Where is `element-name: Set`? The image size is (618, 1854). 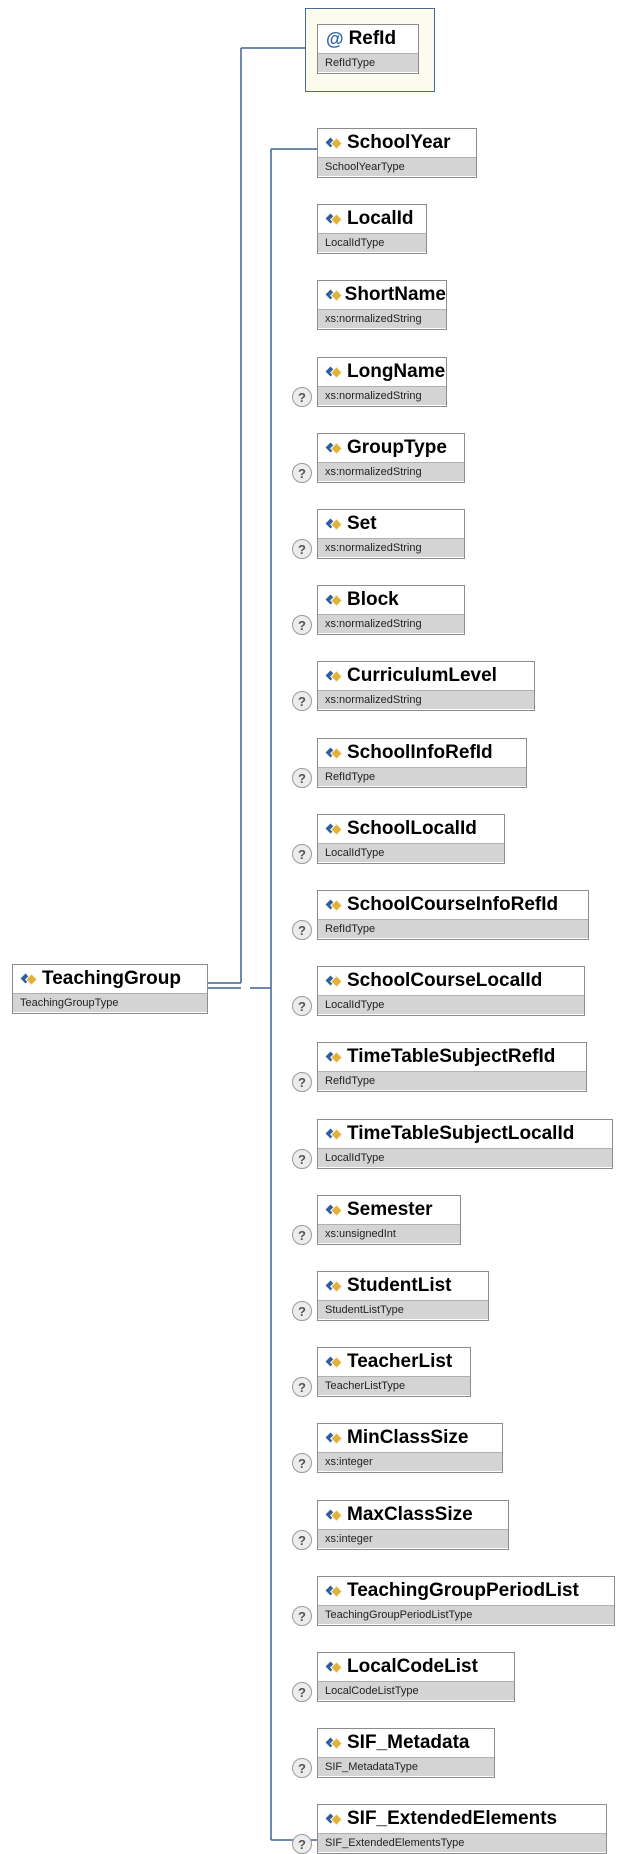
element-name: Set is located at coordinates (362, 523).